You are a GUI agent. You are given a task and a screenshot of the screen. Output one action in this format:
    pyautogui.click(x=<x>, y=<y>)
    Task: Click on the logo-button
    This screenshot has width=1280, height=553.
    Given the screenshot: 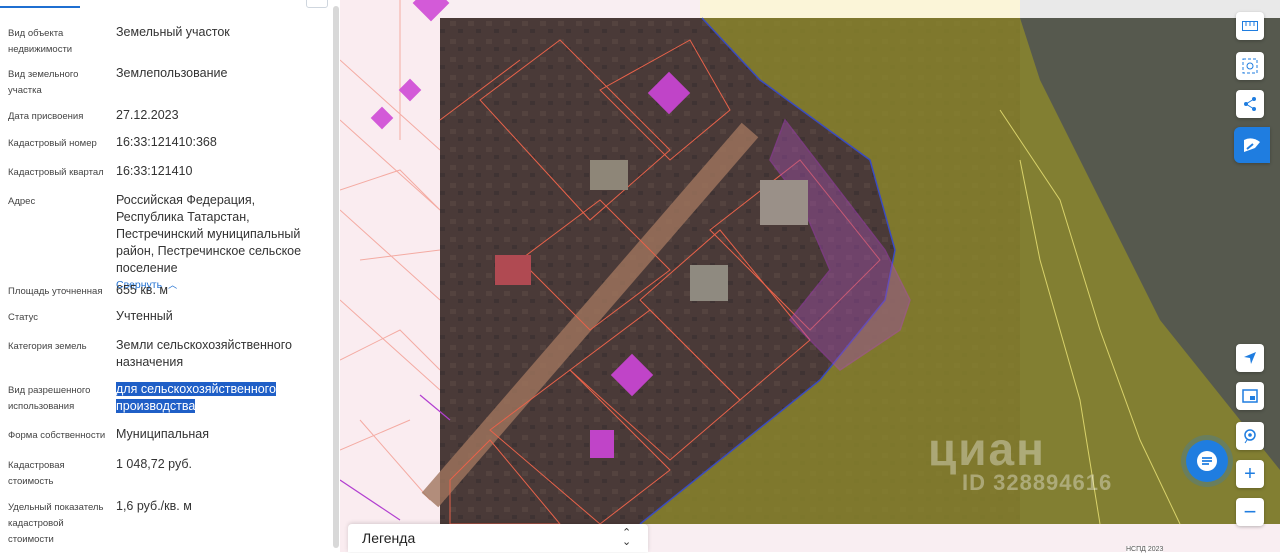 What is the action you would take?
    pyautogui.click(x=1252, y=145)
    